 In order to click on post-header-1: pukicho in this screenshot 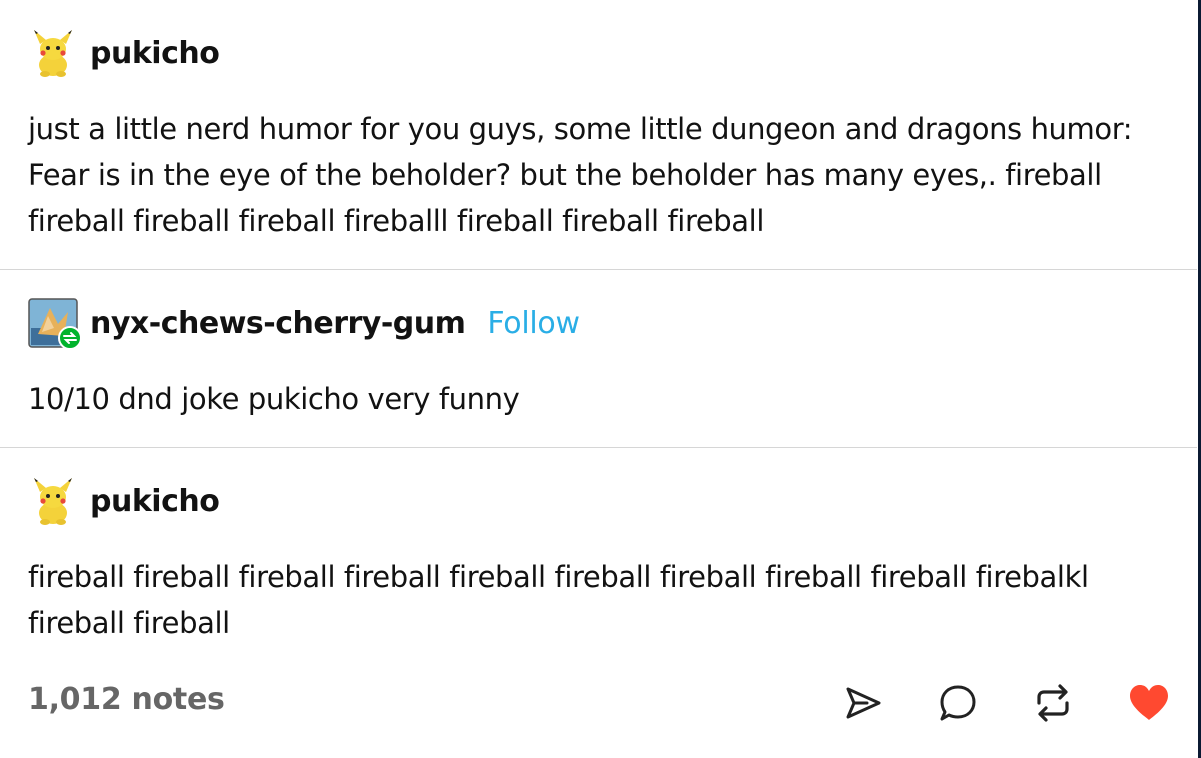, I will do `click(124, 53)`.